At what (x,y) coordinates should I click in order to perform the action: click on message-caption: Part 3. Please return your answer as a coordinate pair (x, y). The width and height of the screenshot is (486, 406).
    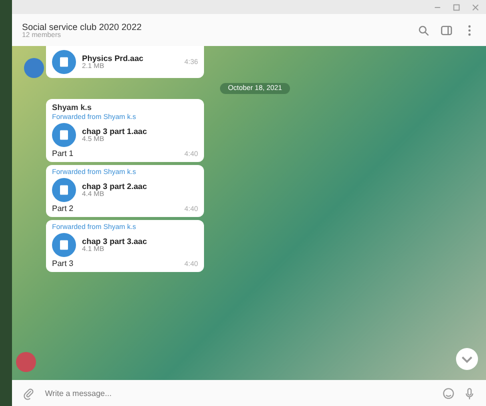
    Looking at the image, I should click on (63, 263).